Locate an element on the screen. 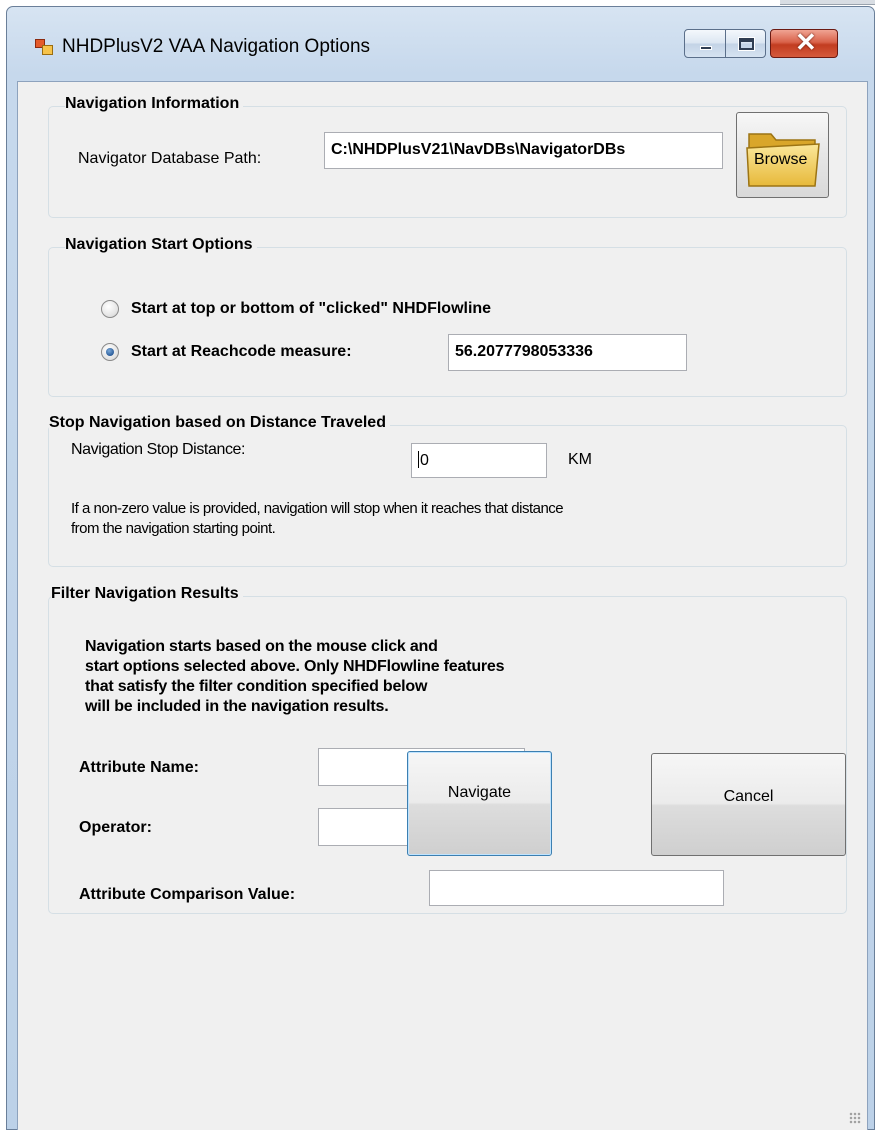  resize-grip is located at coordinates (855, 1118).